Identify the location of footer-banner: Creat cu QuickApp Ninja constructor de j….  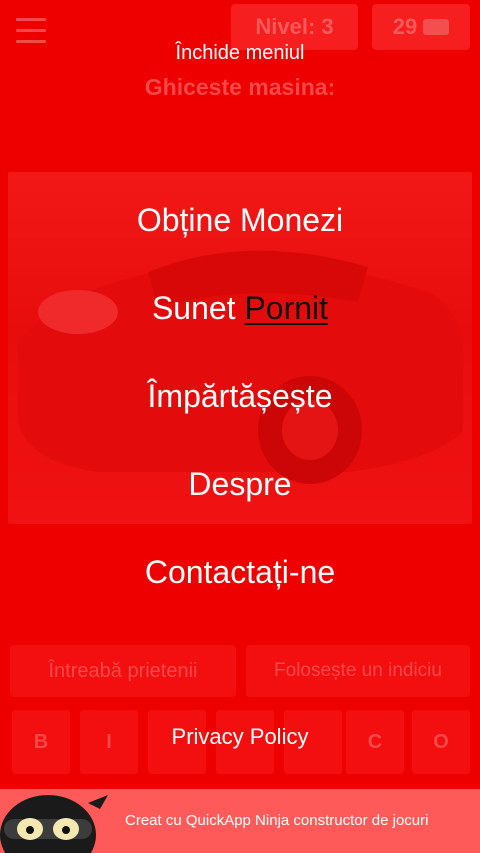
(240, 821).